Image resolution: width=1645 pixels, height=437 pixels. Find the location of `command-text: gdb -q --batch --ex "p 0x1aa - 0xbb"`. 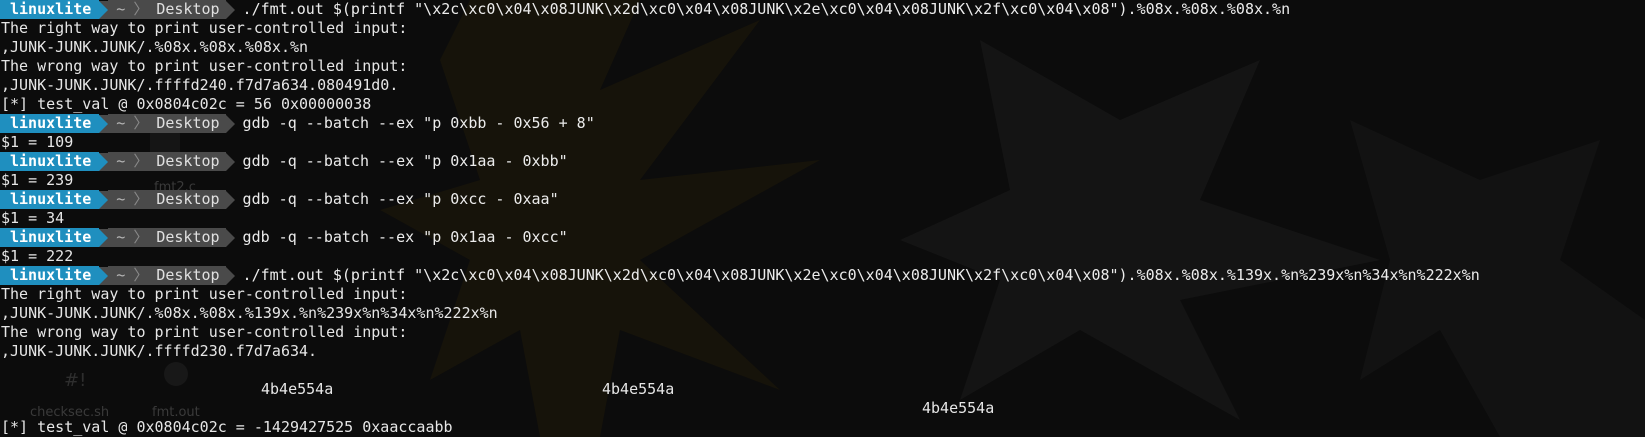

command-text: gdb -q --batch --ex "p 0x1aa - 0xbb" is located at coordinates (405, 161).